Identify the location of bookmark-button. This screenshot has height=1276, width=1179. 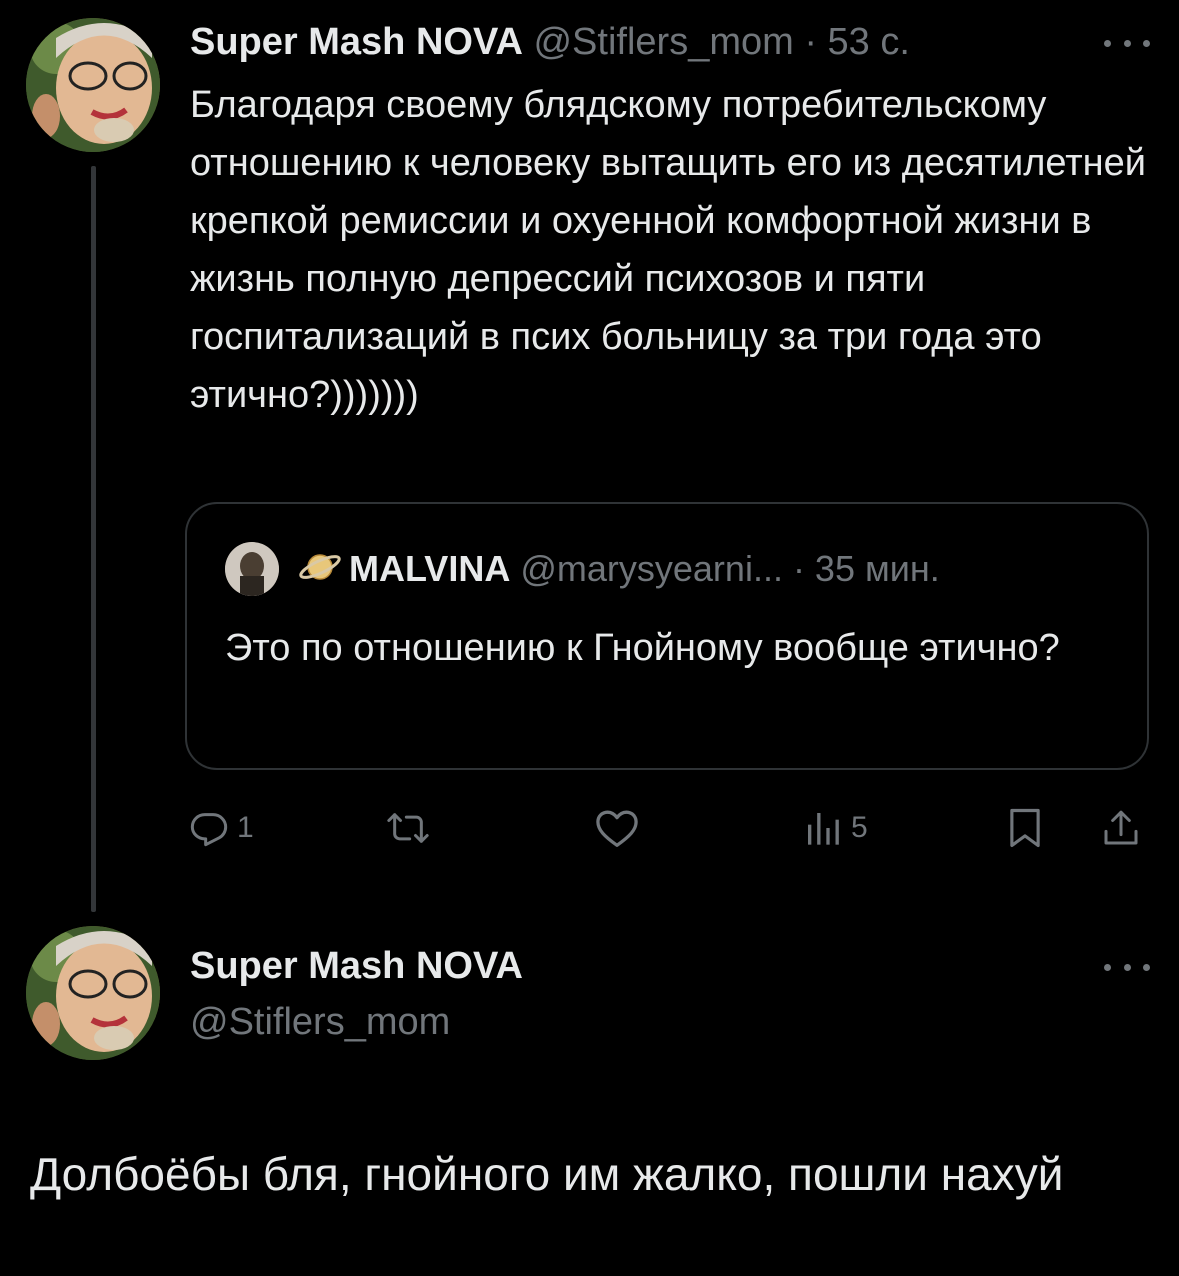
(1025, 828).